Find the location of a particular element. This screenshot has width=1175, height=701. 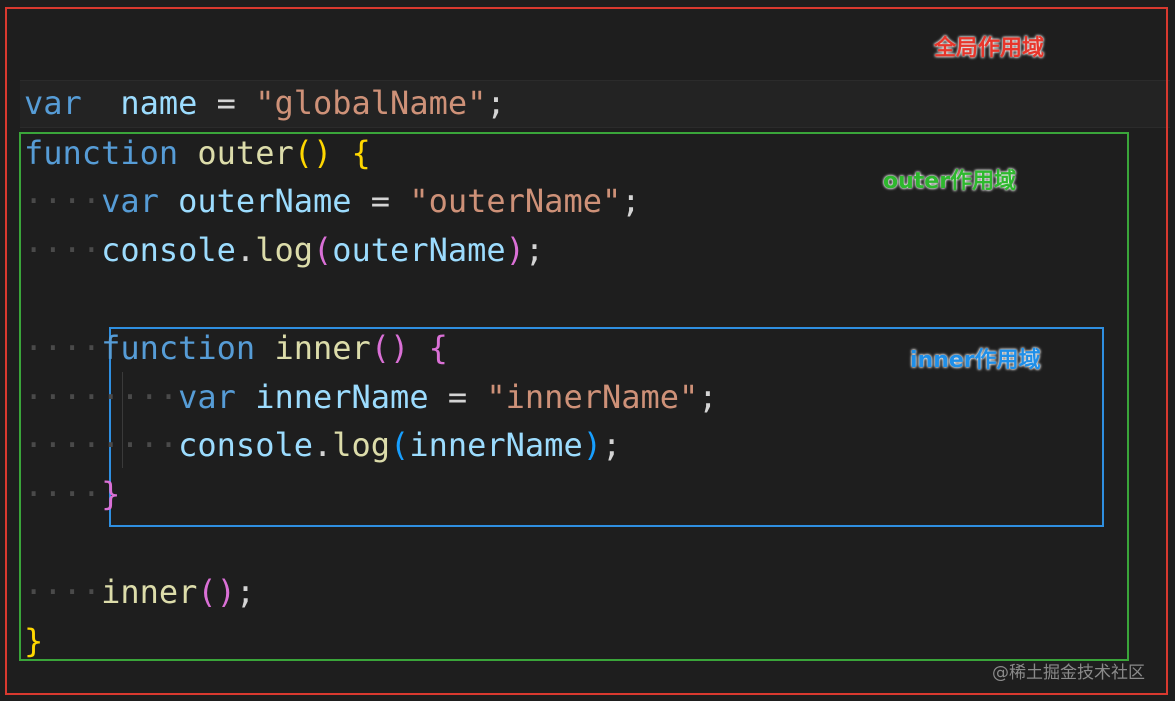

string-literal: "globalName" is located at coordinates (371, 103).